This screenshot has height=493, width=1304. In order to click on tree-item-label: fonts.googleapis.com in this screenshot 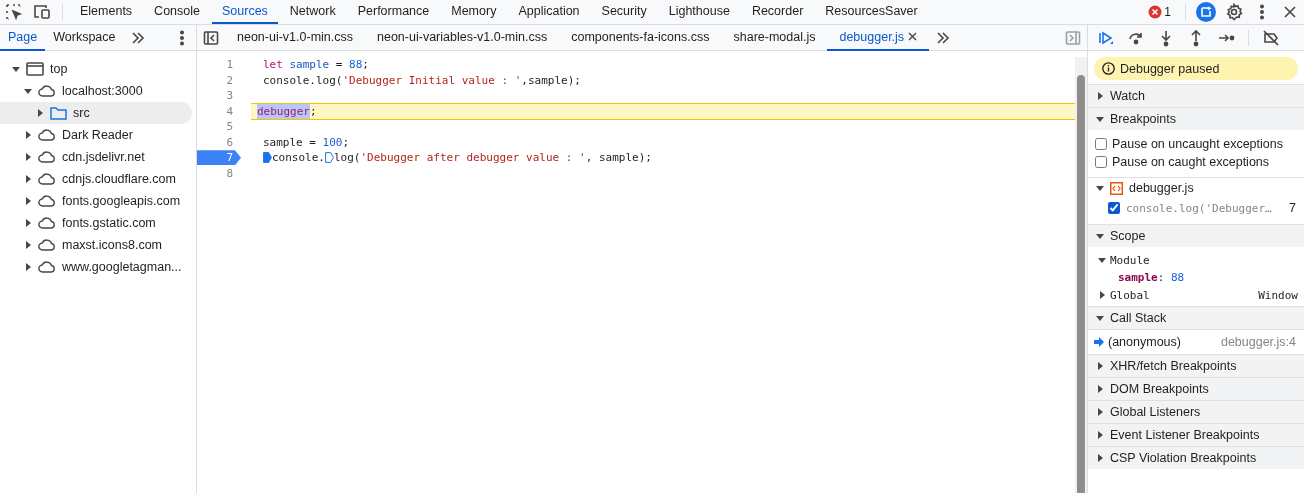, I will do `click(121, 201)`.